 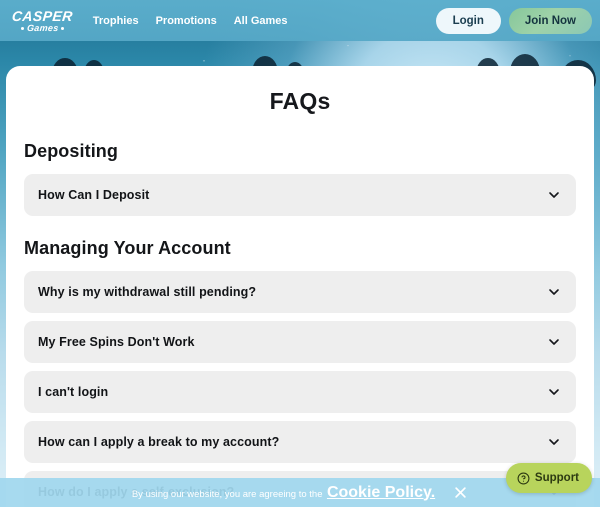 I want to click on faq-item-label: Why is my withdrawal still pending?, so click(x=147, y=292).